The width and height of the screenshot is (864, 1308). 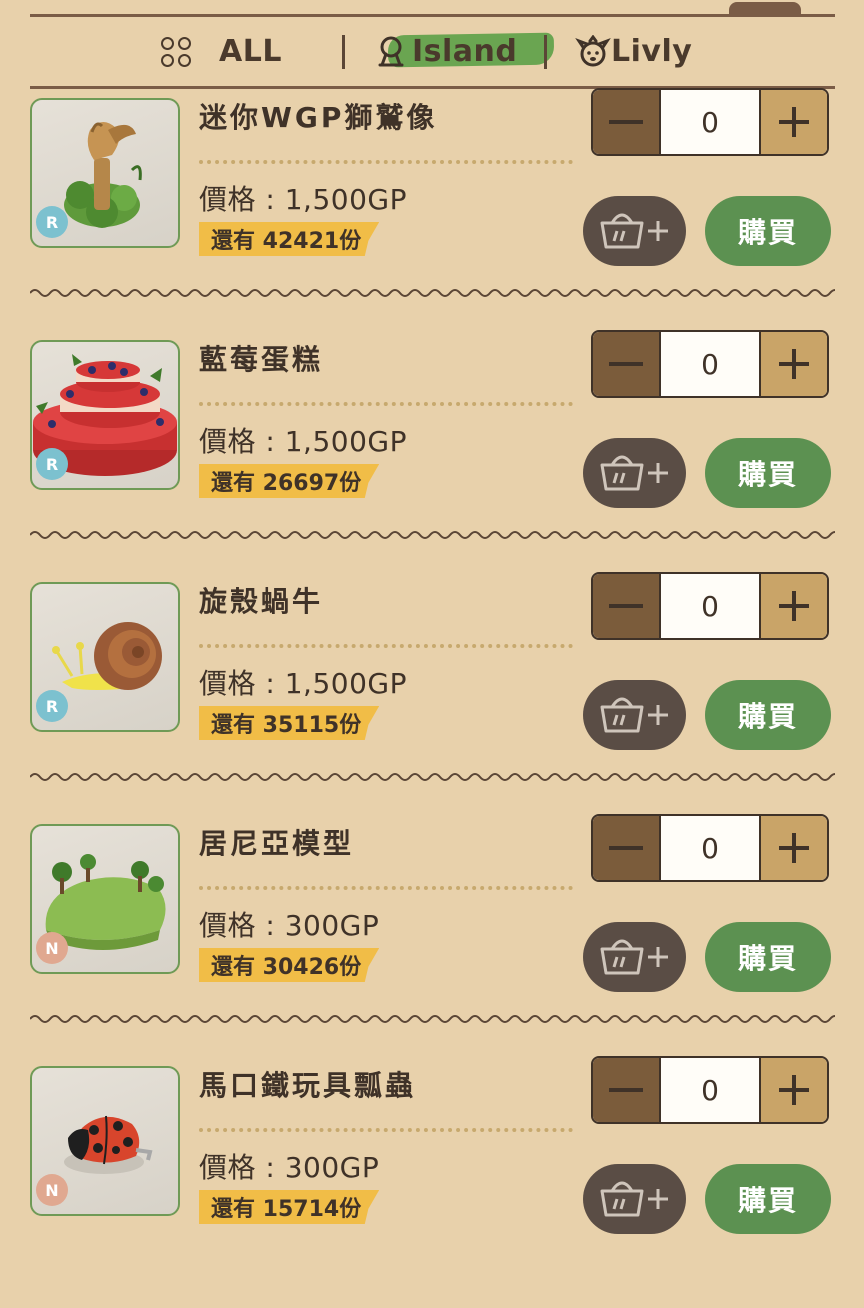 What do you see at coordinates (593, 50) in the screenshot?
I see `livly-icon` at bounding box center [593, 50].